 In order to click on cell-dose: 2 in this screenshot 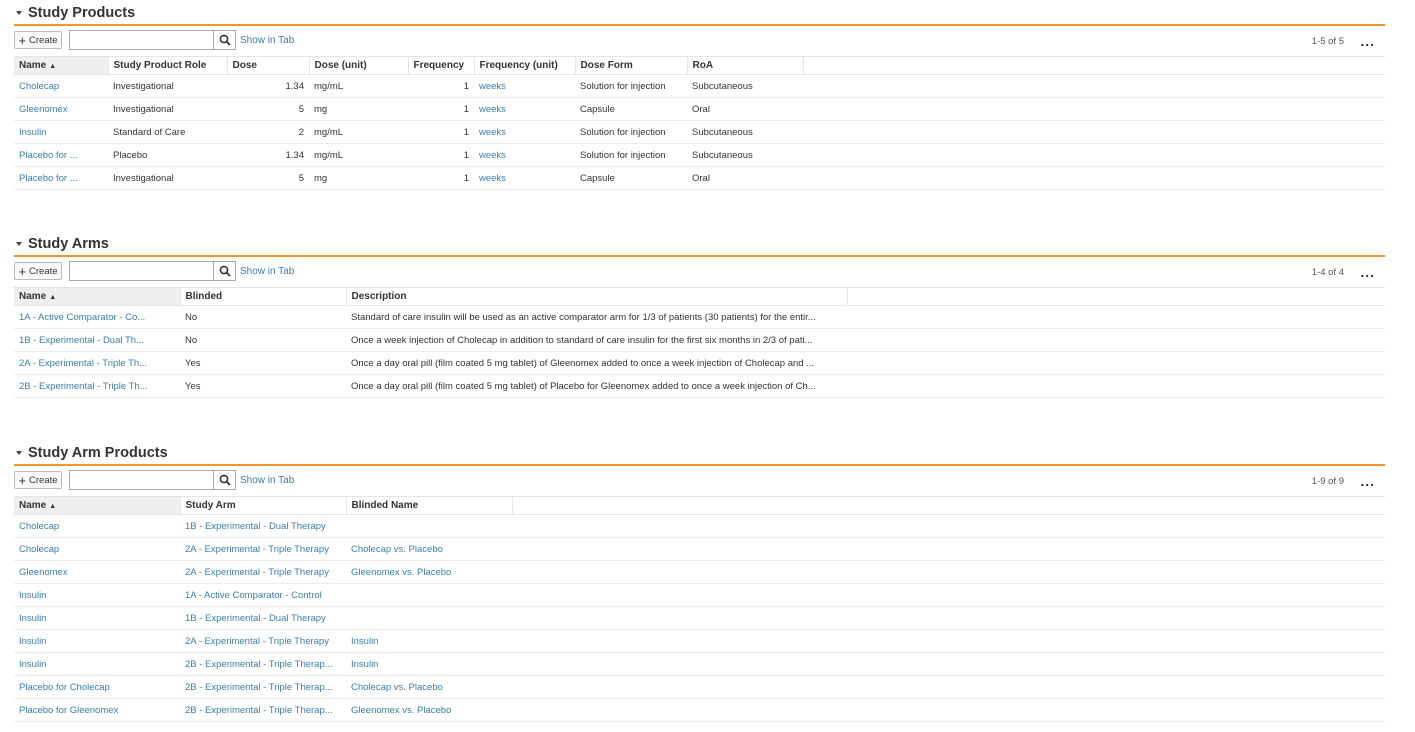, I will do `click(268, 132)`.